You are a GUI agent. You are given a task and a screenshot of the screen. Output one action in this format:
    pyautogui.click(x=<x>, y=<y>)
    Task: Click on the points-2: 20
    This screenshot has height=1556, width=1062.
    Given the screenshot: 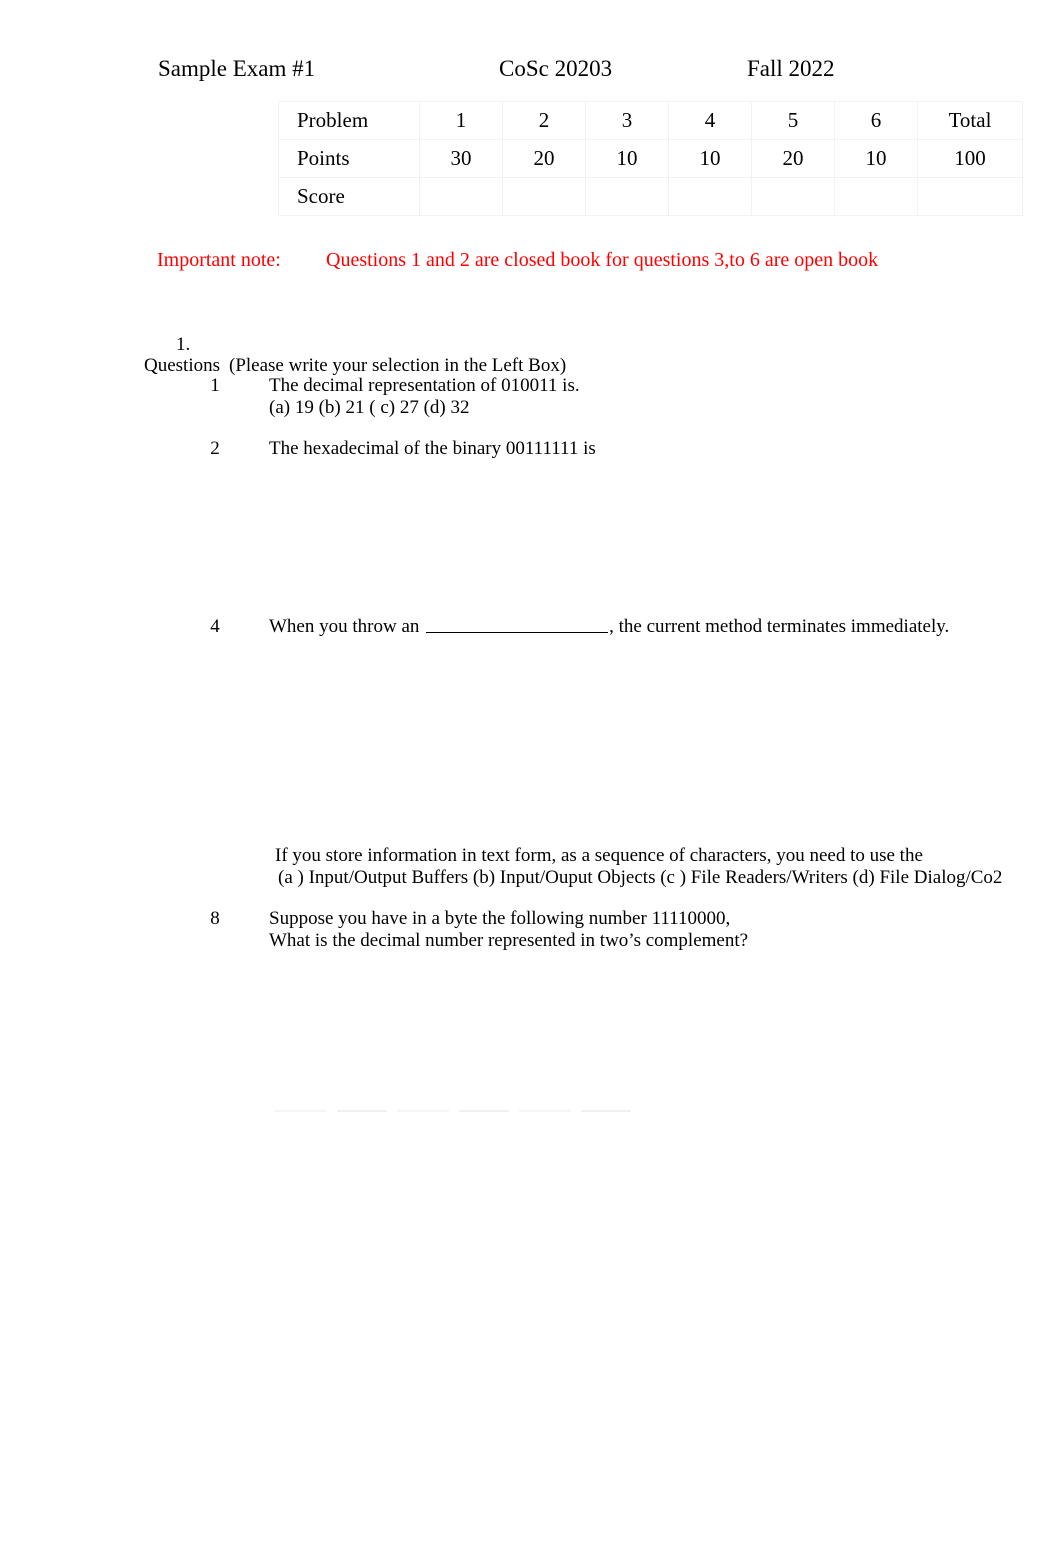 What is the action you would take?
    pyautogui.click(x=544, y=158)
    